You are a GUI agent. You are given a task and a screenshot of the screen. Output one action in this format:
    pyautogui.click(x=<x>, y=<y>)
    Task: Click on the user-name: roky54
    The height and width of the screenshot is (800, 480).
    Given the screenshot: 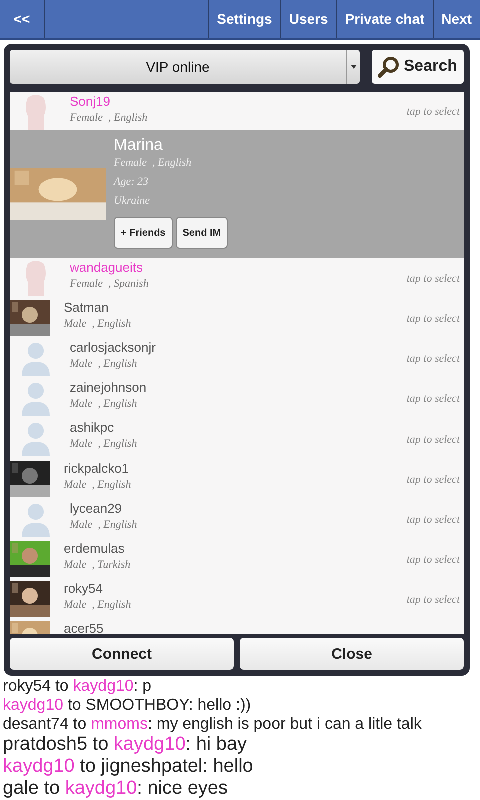 What is the action you would take?
    pyautogui.click(x=84, y=589)
    